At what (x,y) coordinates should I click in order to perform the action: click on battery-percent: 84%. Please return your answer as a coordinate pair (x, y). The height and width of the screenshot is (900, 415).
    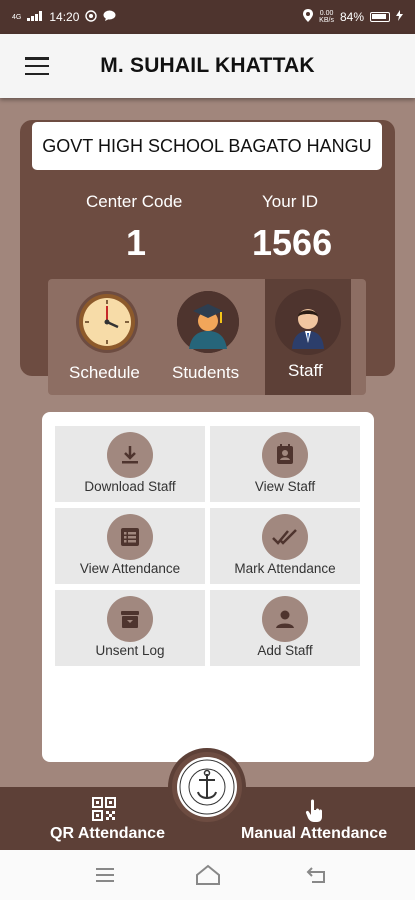
    Looking at the image, I should click on (351, 17).